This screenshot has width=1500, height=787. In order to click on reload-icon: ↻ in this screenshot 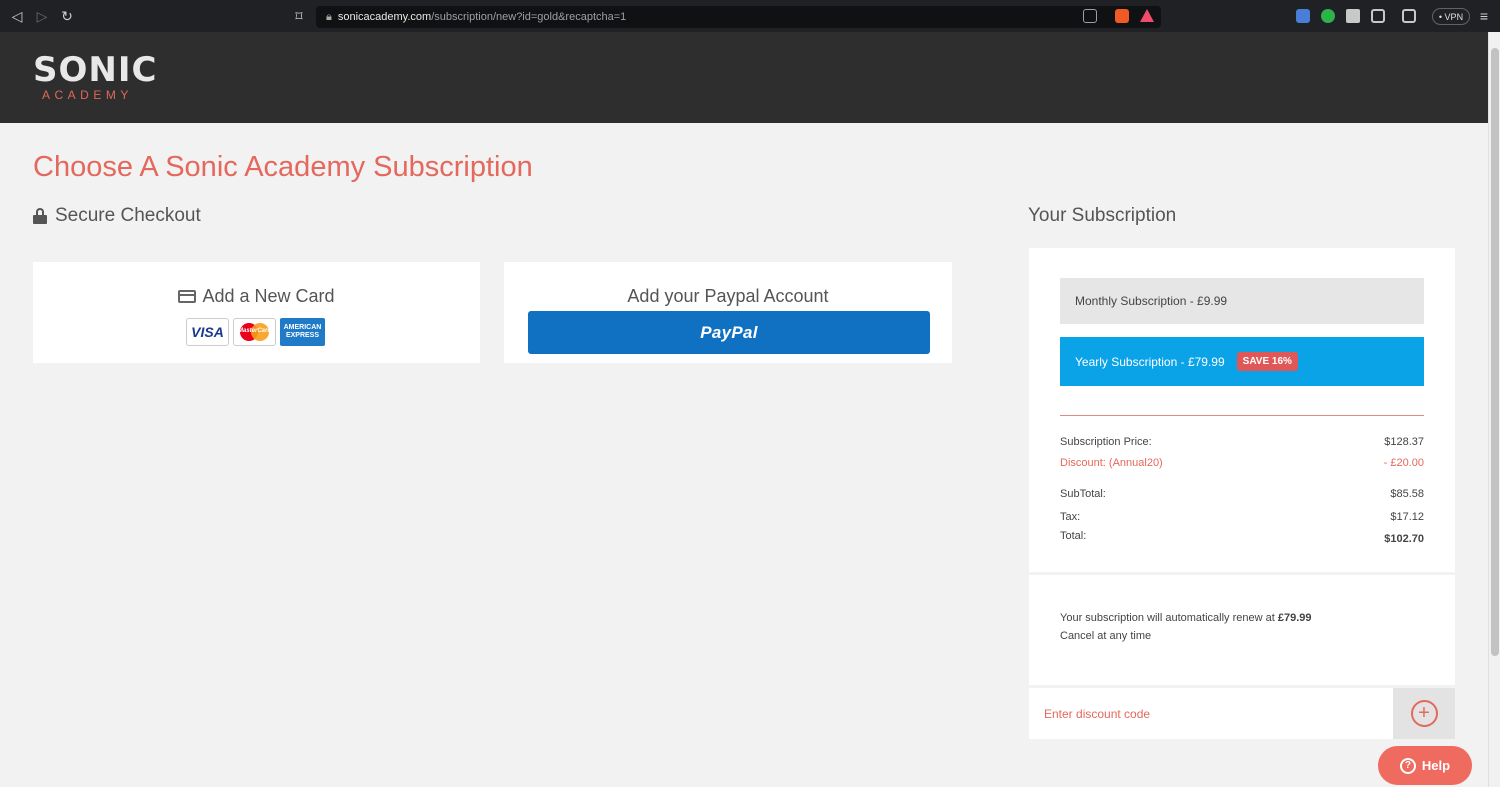, I will do `click(67, 16)`.